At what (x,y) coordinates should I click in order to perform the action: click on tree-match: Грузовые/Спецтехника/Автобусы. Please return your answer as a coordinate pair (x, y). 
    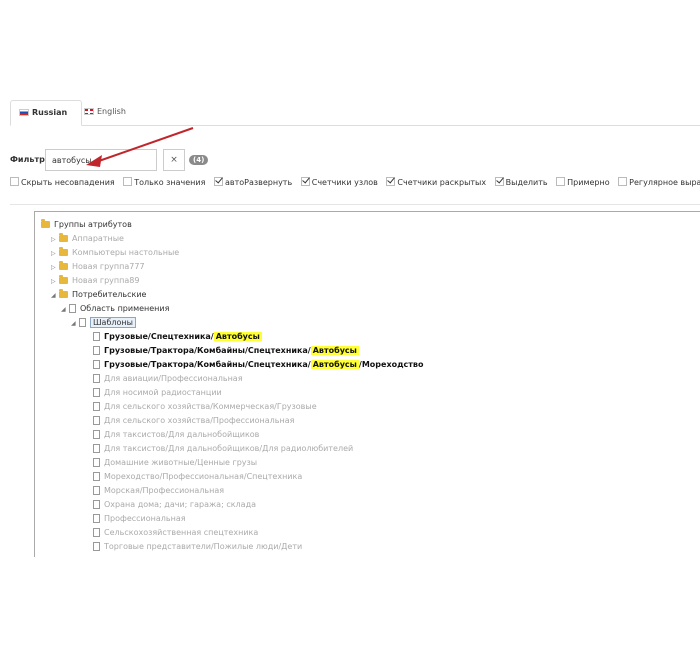
    Looking at the image, I should click on (177, 336).